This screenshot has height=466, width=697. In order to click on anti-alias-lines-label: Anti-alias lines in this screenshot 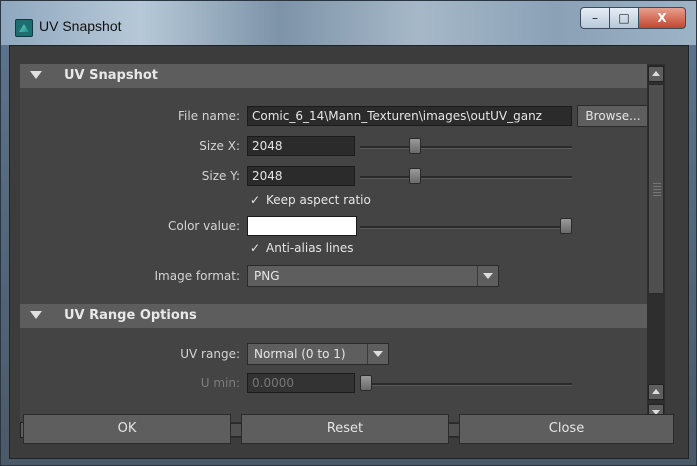, I will do `click(310, 248)`.